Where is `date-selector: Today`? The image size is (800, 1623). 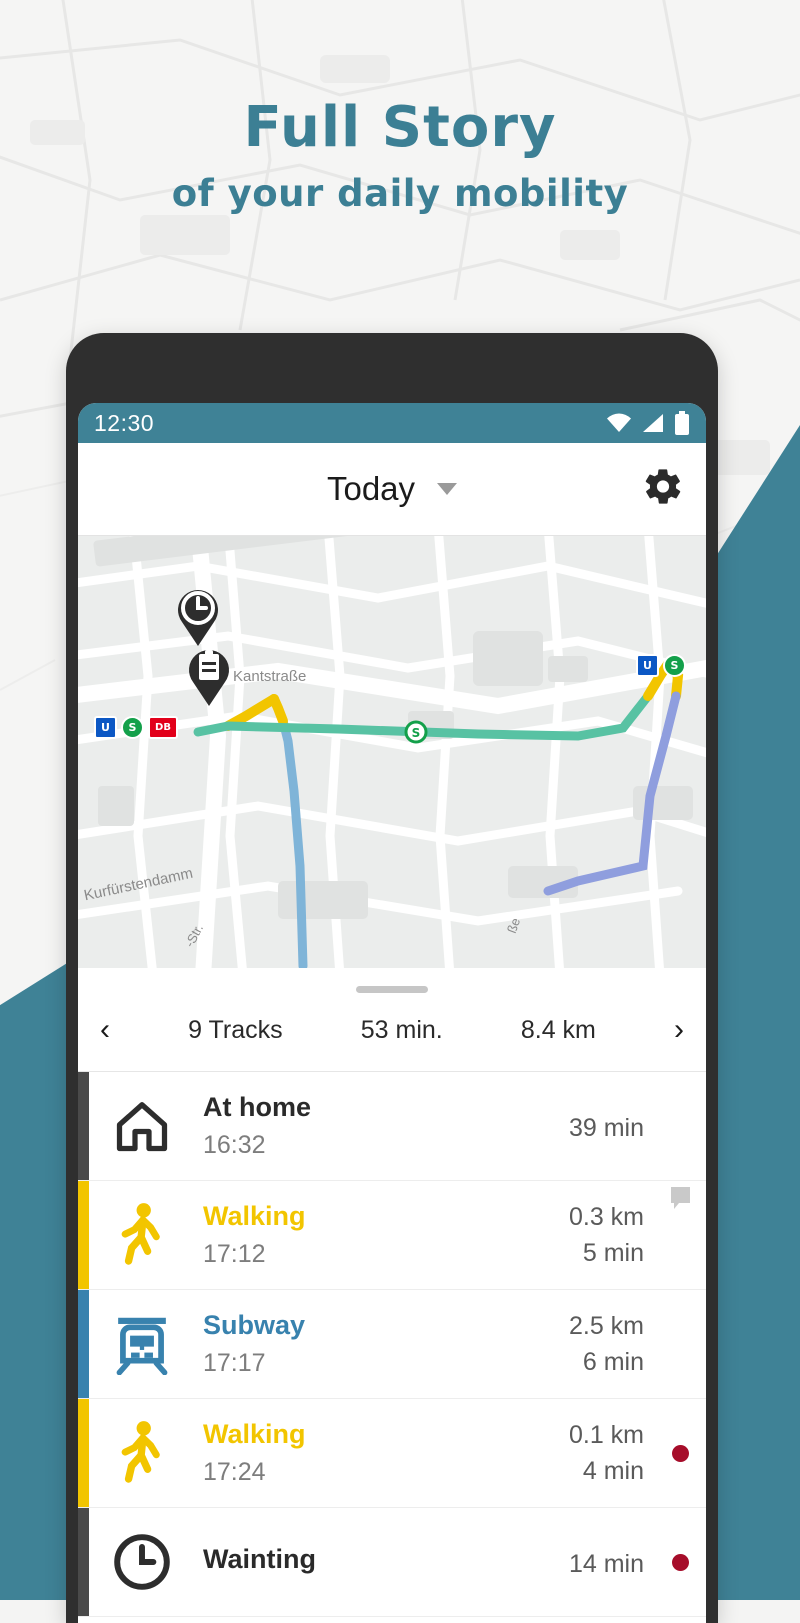
date-selector: Today is located at coordinates (392, 489).